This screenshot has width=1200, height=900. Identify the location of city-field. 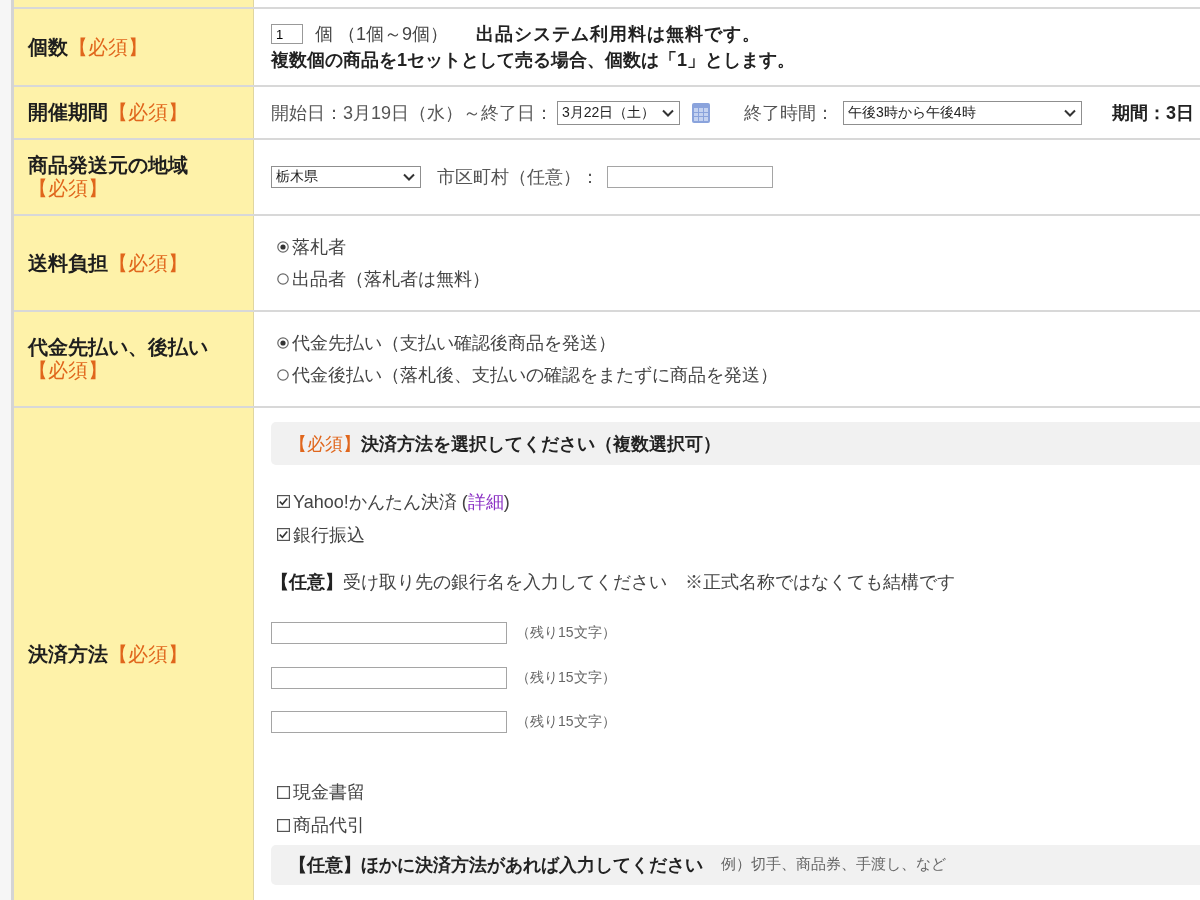
(690, 177).